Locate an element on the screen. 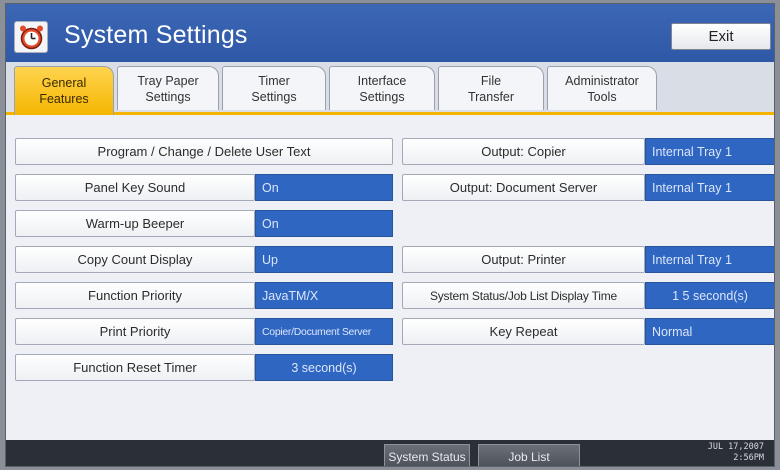  setting-value: Copier/Document Server is located at coordinates (324, 331).